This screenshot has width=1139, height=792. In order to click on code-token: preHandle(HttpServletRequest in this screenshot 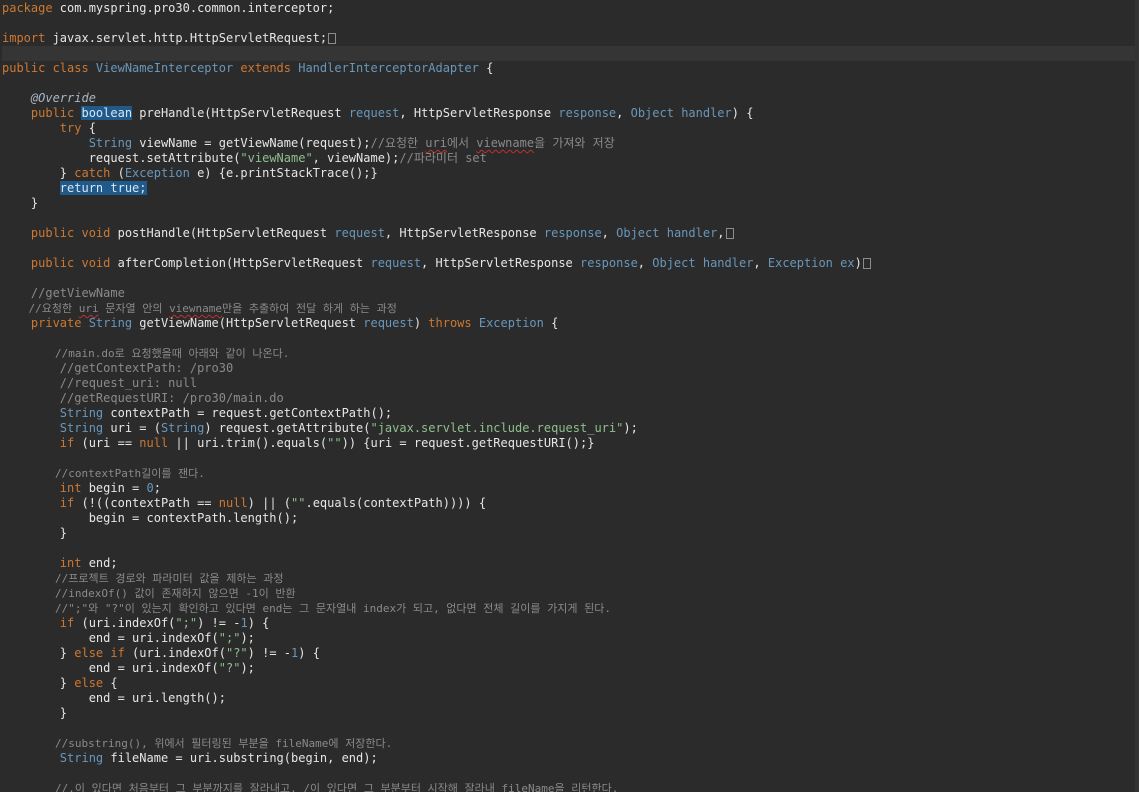, I will do `click(240, 113)`.